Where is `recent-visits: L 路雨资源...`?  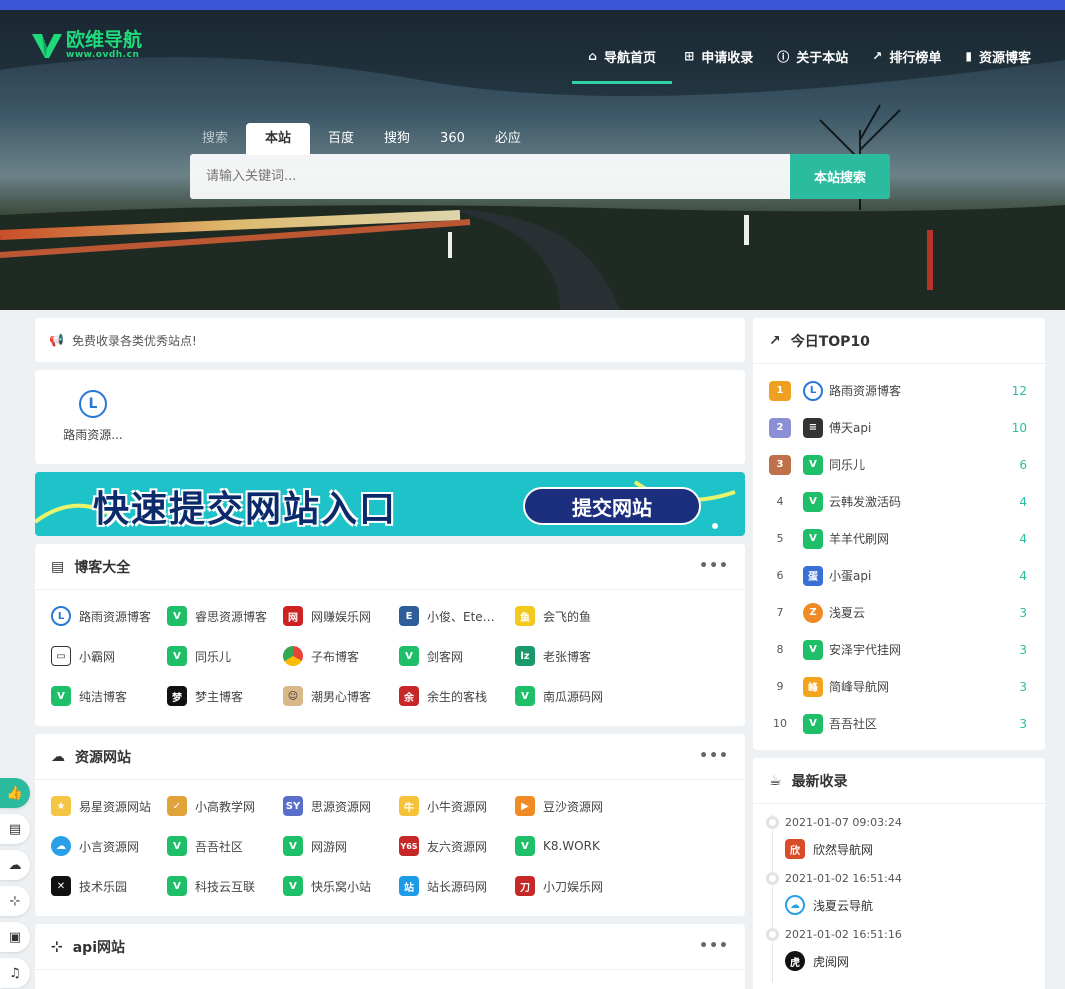 recent-visits: L 路雨资源... is located at coordinates (390, 417).